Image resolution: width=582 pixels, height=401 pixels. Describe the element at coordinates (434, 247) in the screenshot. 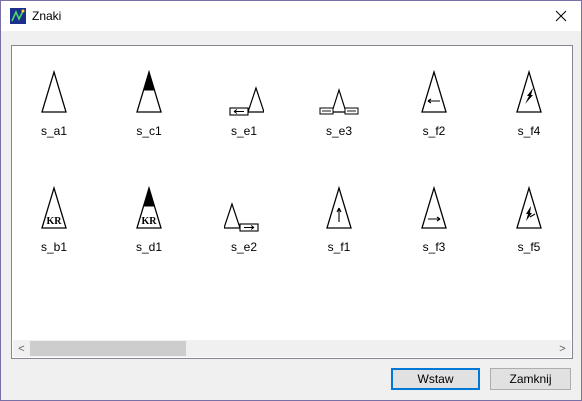

I see `item-label: s_f3` at that location.